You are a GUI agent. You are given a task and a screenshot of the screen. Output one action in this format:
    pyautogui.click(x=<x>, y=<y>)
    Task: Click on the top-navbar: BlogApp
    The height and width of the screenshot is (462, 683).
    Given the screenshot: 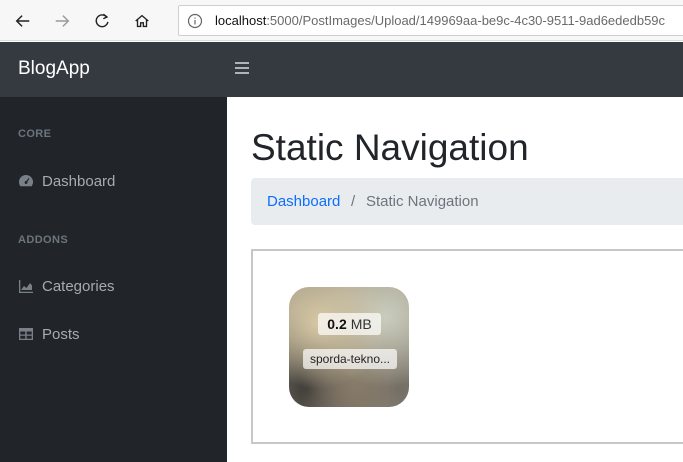 What is the action you would take?
    pyautogui.click(x=341, y=69)
    